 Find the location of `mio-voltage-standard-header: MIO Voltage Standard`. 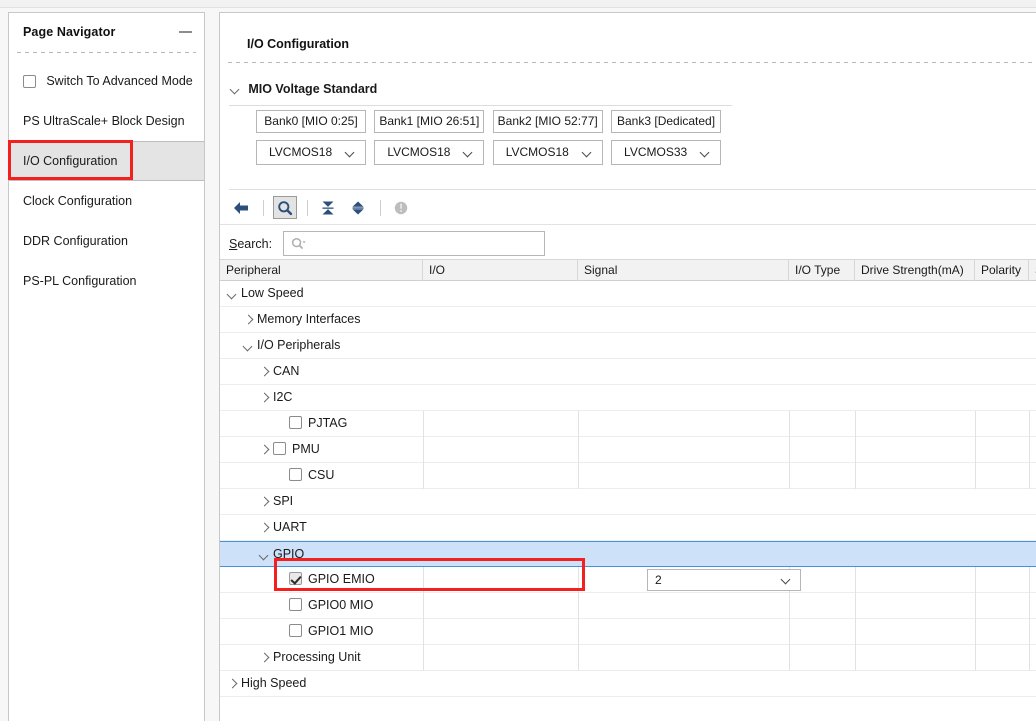

mio-voltage-standard-header: MIO Voltage Standard is located at coordinates (482, 92).